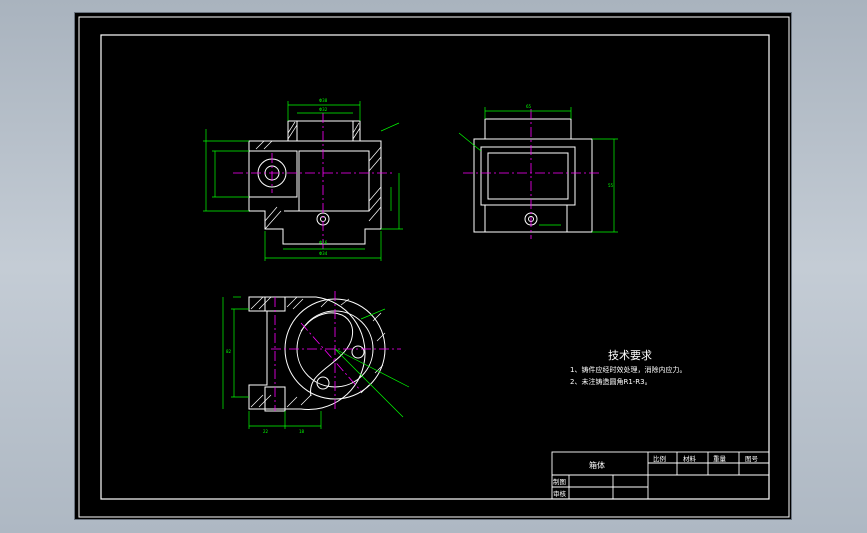 The image size is (867, 533). I want to click on side-view: 65 55, so click(538, 171).